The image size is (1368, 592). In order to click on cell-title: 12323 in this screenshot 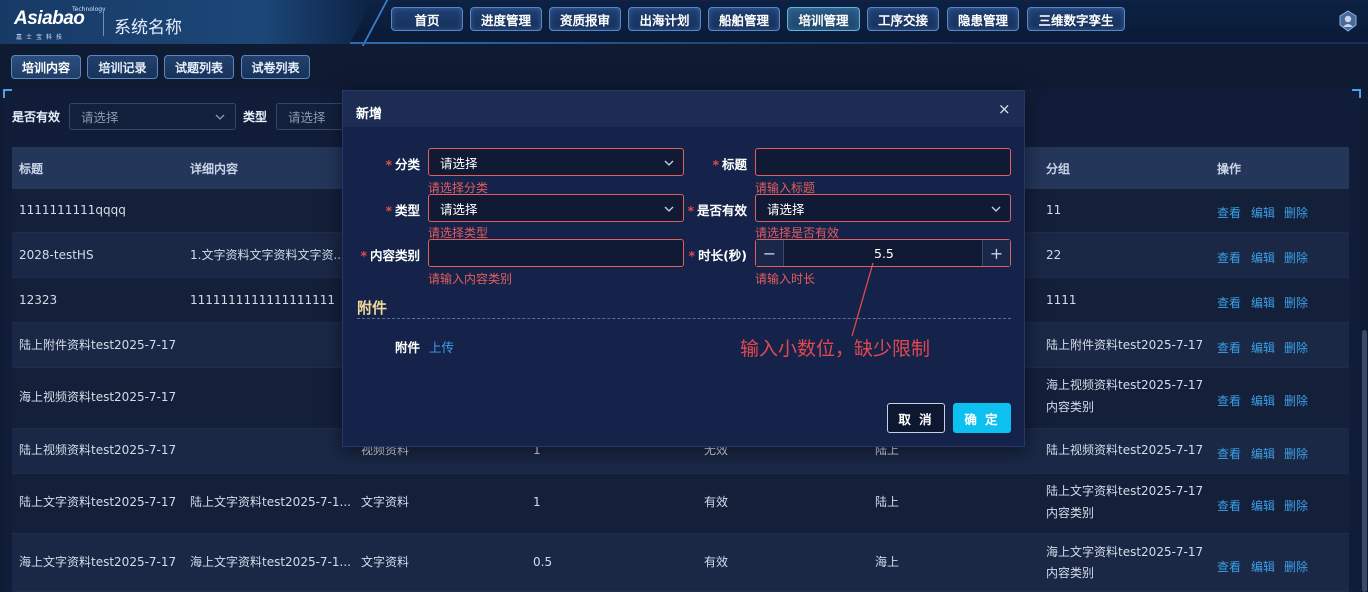, I will do `click(38, 300)`.